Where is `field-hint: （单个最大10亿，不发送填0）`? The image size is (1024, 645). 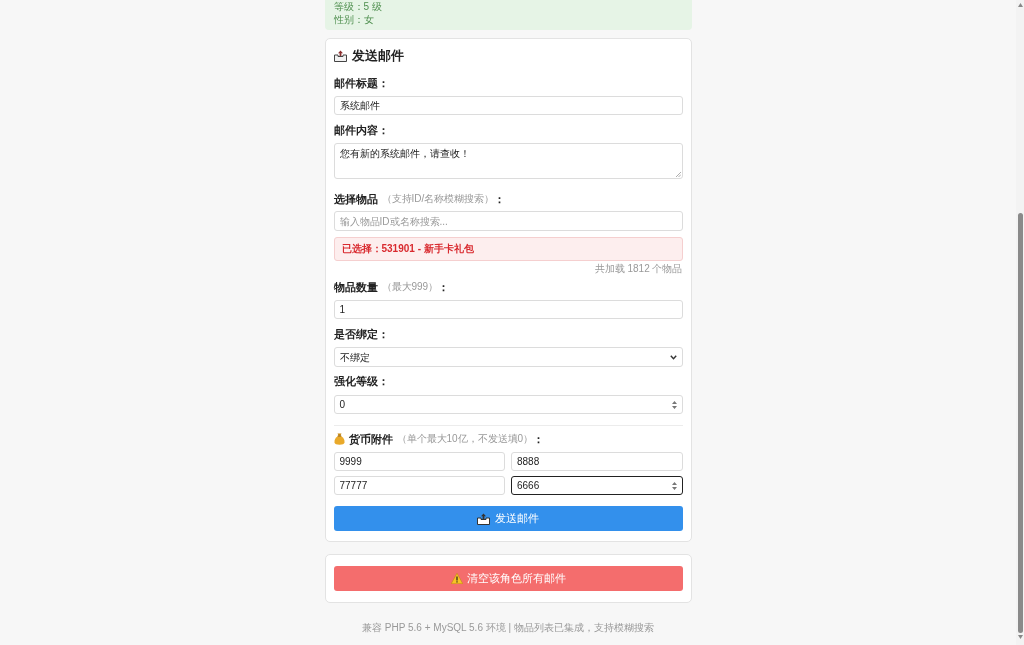 field-hint: （单个最大10亿，不发送填0） is located at coordinates (465, 439).